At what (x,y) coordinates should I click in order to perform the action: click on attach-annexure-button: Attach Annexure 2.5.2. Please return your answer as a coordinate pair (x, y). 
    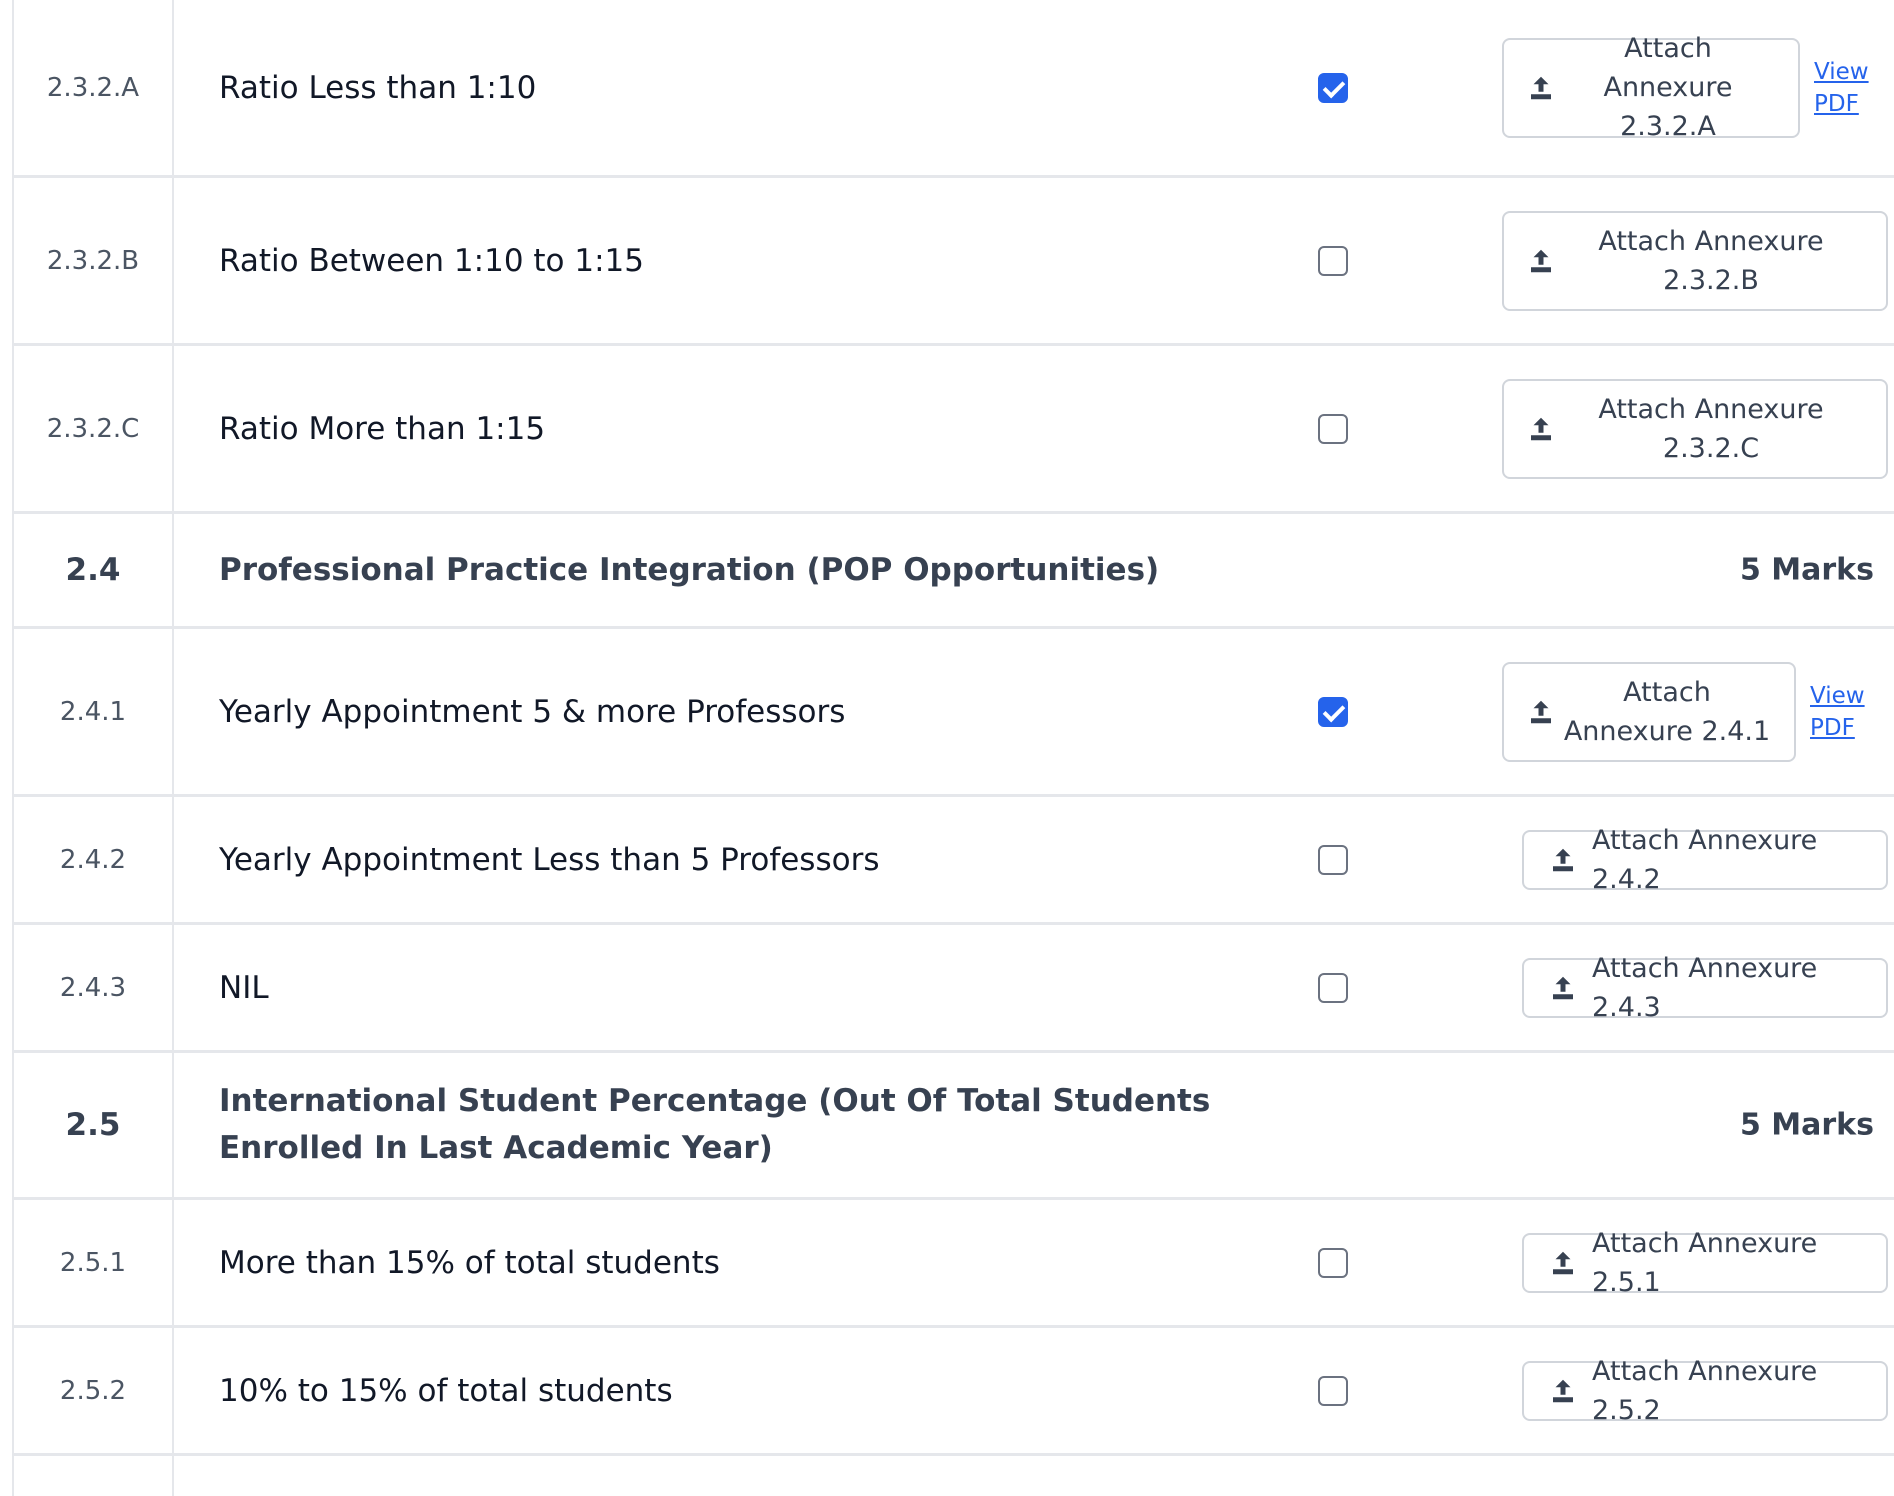
    Looking at the image, I should click on (1705, 1391).